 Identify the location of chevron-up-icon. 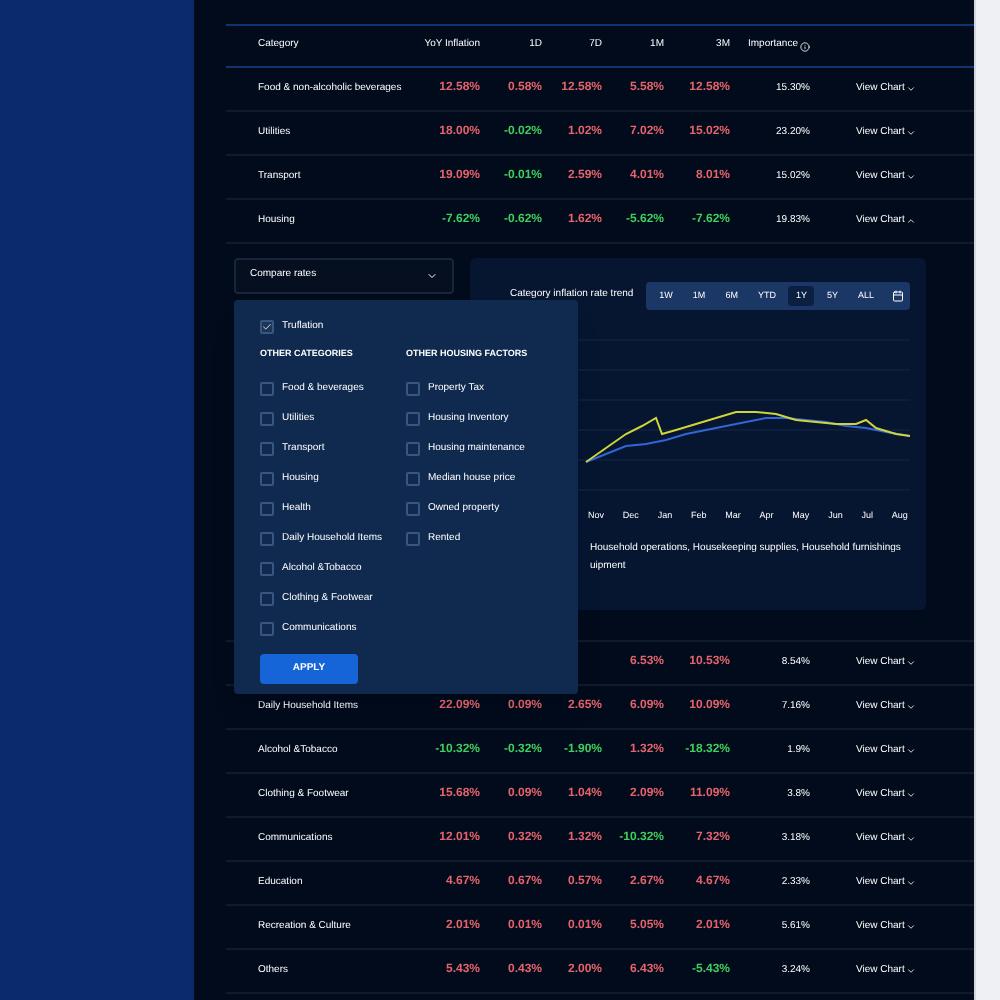
(911, 221).